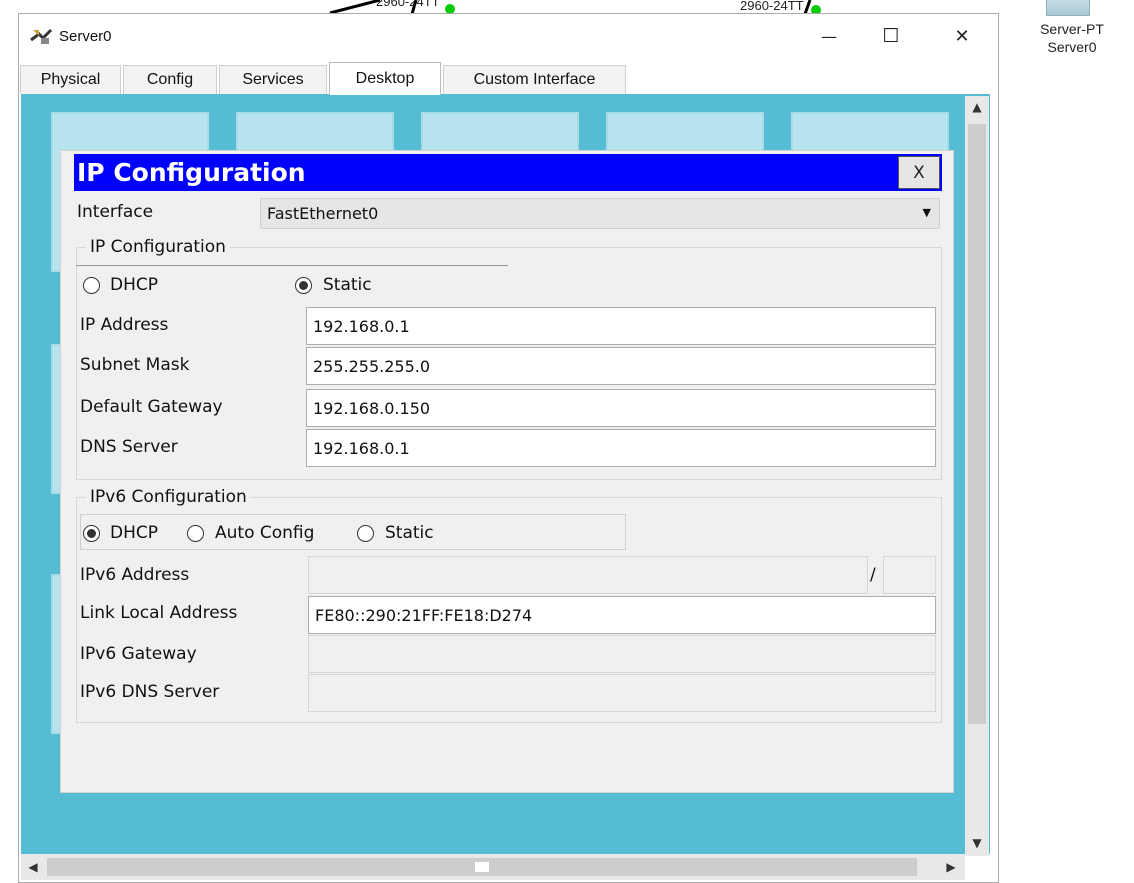 The height and width of the screenshot is (883, 1134). What do you see at coordinates (41, 36) in the screenshot?
I see `server-app-icon` at bounding box center [41, 36].